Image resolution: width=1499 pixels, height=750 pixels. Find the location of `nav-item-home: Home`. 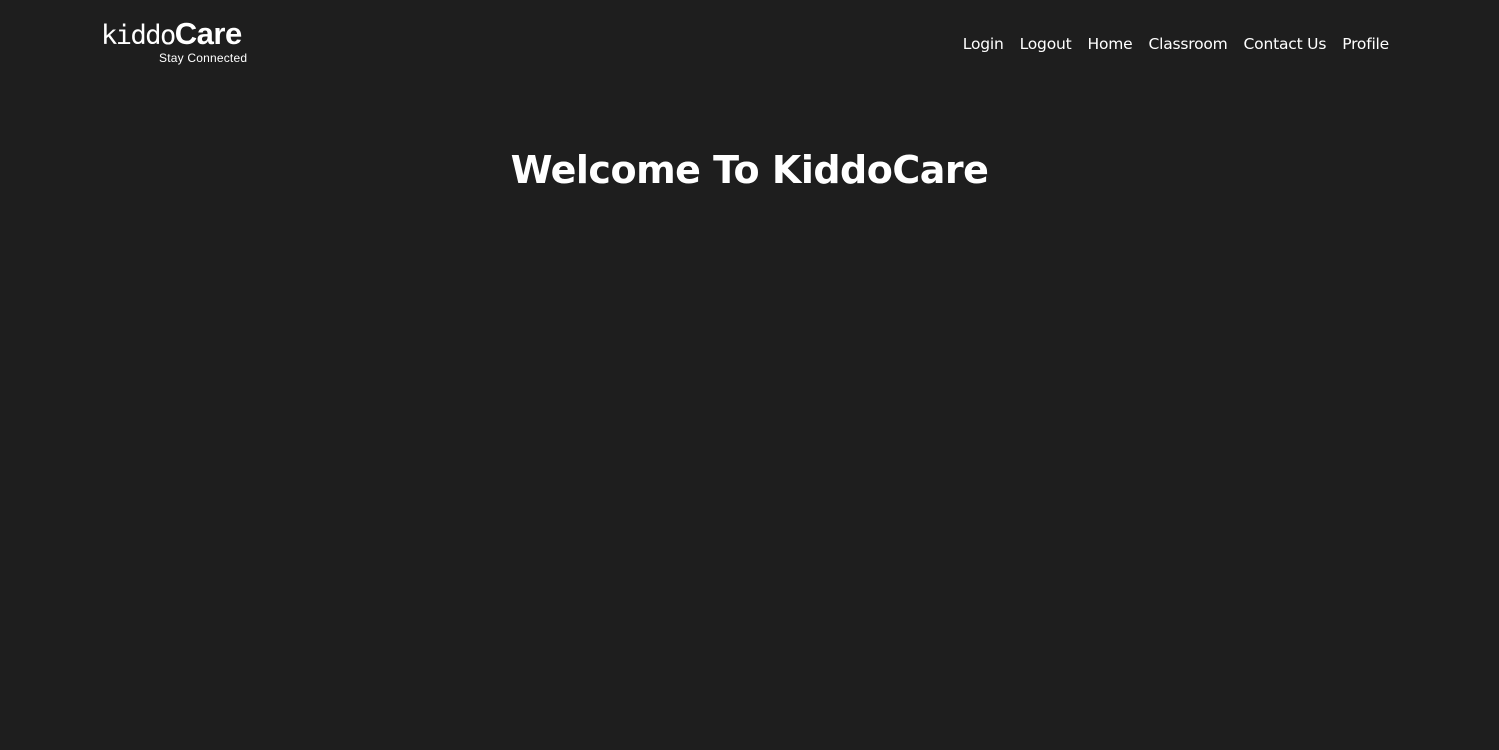

nav-item-home: Home is located at coordinates (1109, 44).